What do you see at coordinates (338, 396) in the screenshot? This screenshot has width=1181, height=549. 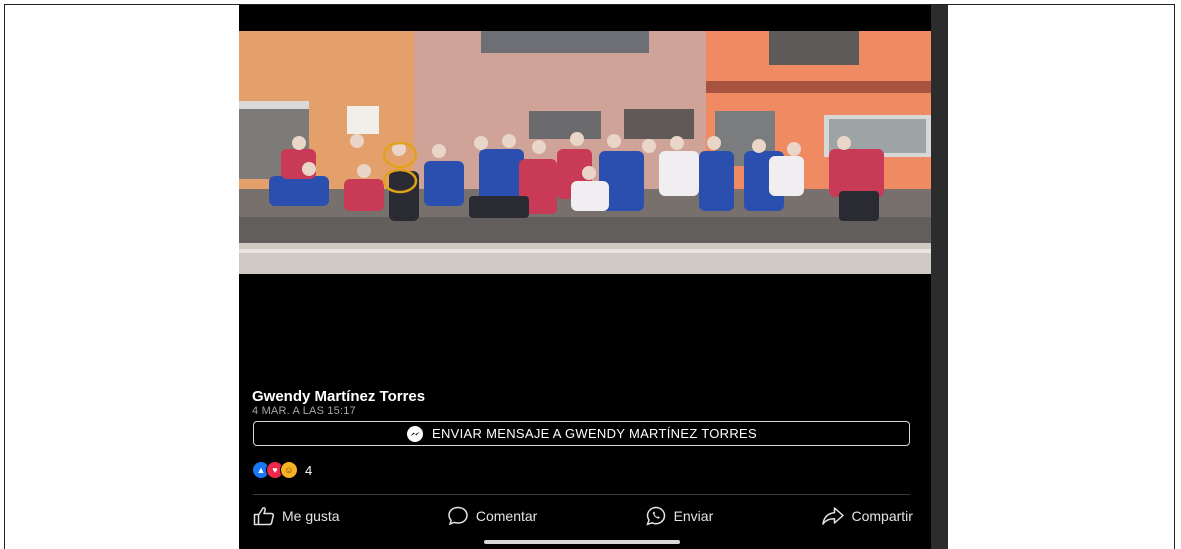 I see `post-author-name: Gwendy Martínez Torres` at bounding box center [338, 396].